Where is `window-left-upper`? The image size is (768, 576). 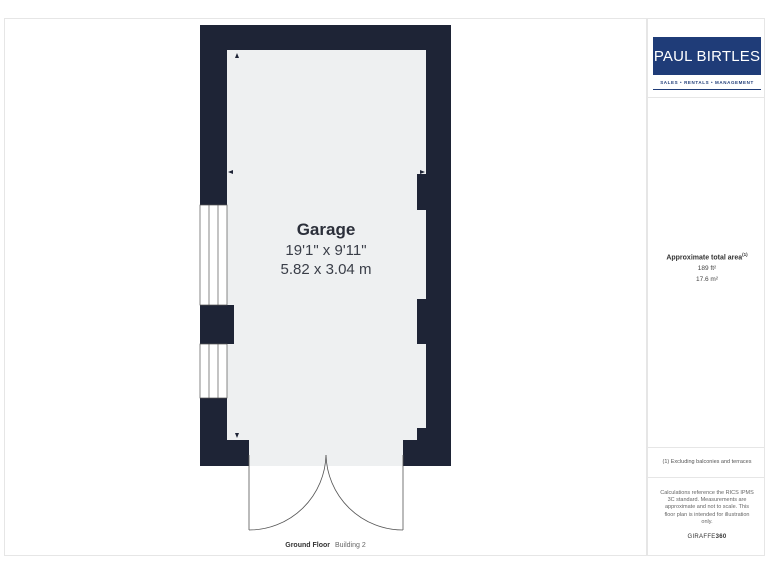 window-left-upper is located at coordinates (213, 255).